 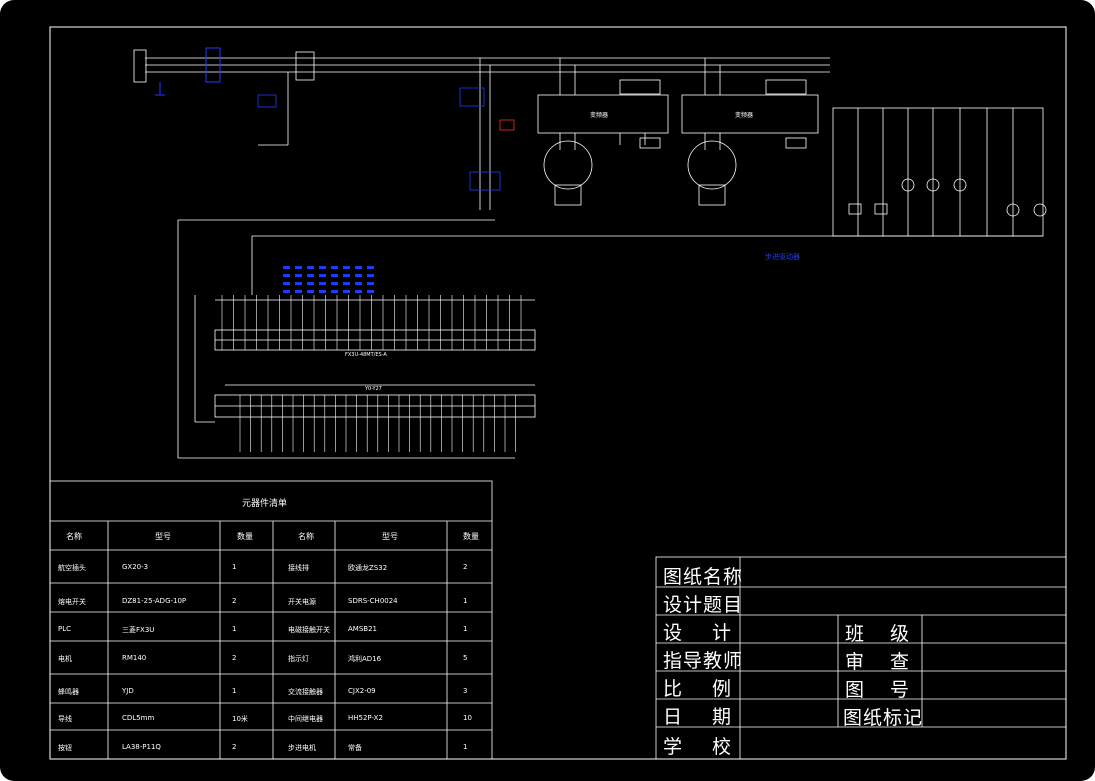 What do you see at coordinates (306, 536) in the screenshot?
I see `bom-header-name-2: 名称` at bounding box center [306, 536].